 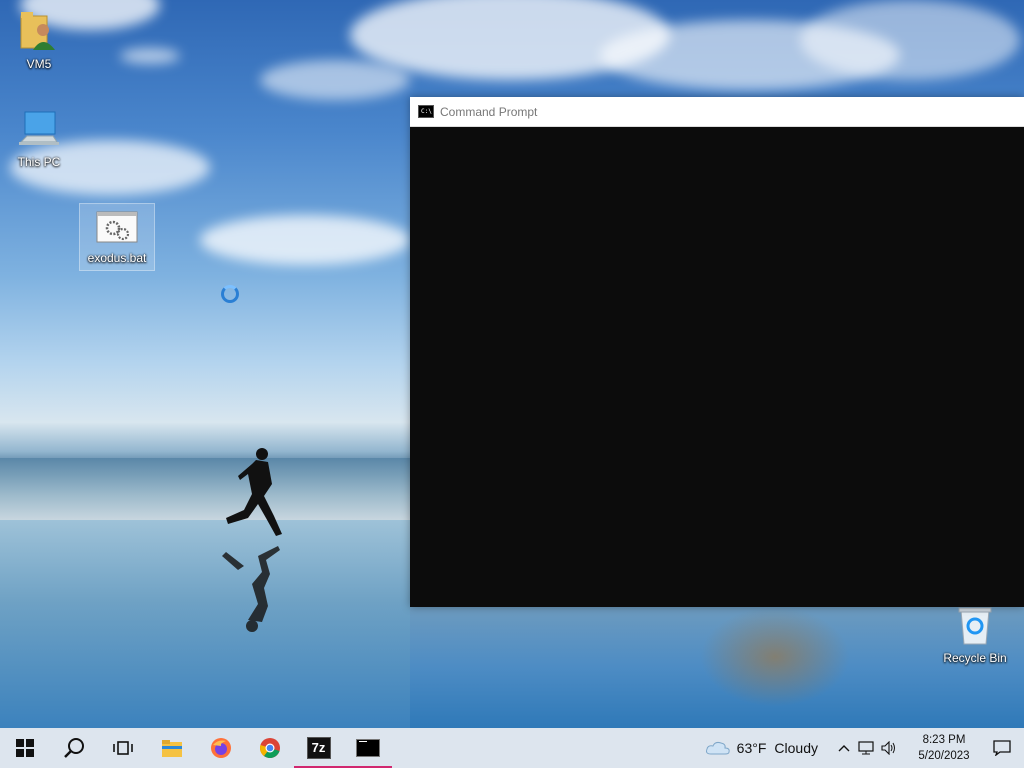 What do you see at coordinates (426, 111) in the screenshot?
I see `command-prompt-icon: C:\` at bounding box center [426, 111].